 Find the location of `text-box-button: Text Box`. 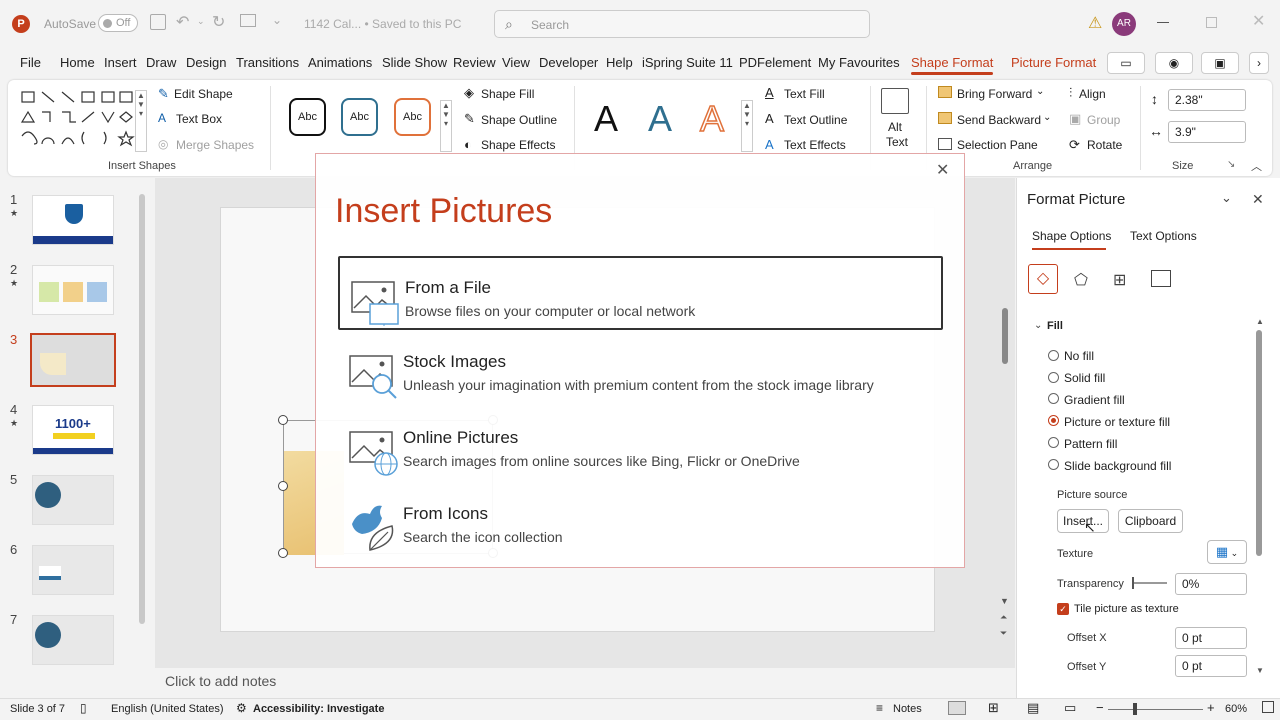

text-box-button: Text Box is located at coordinates (199, 119).